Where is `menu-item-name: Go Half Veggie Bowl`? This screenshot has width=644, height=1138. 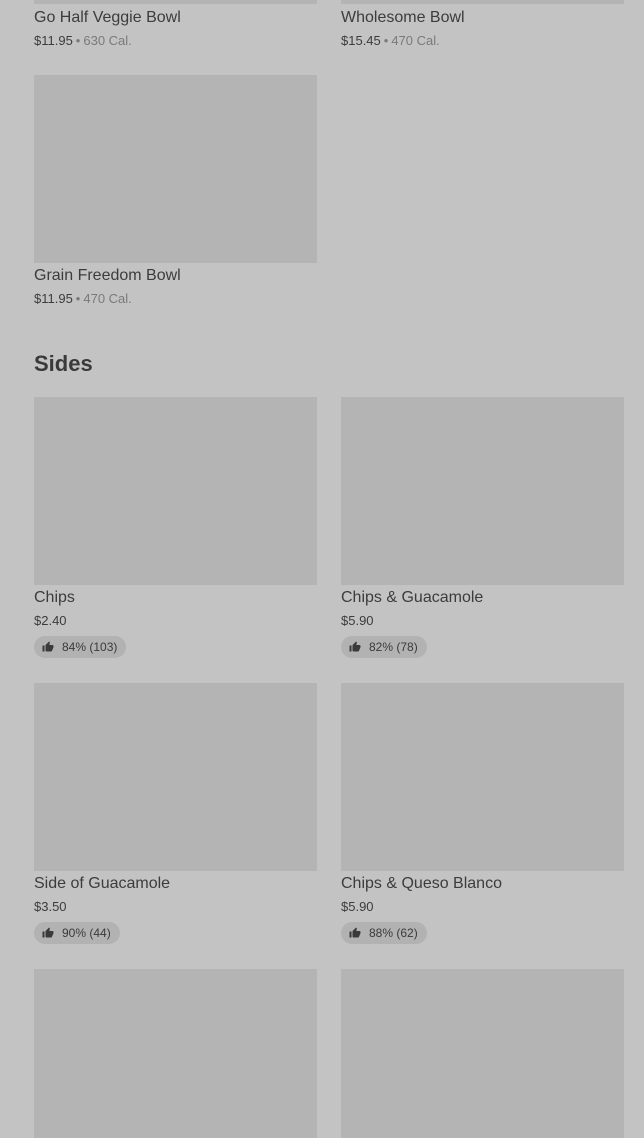 menu-item-name: Go Half Veggie Bowl is located at coordinates (107, 17).